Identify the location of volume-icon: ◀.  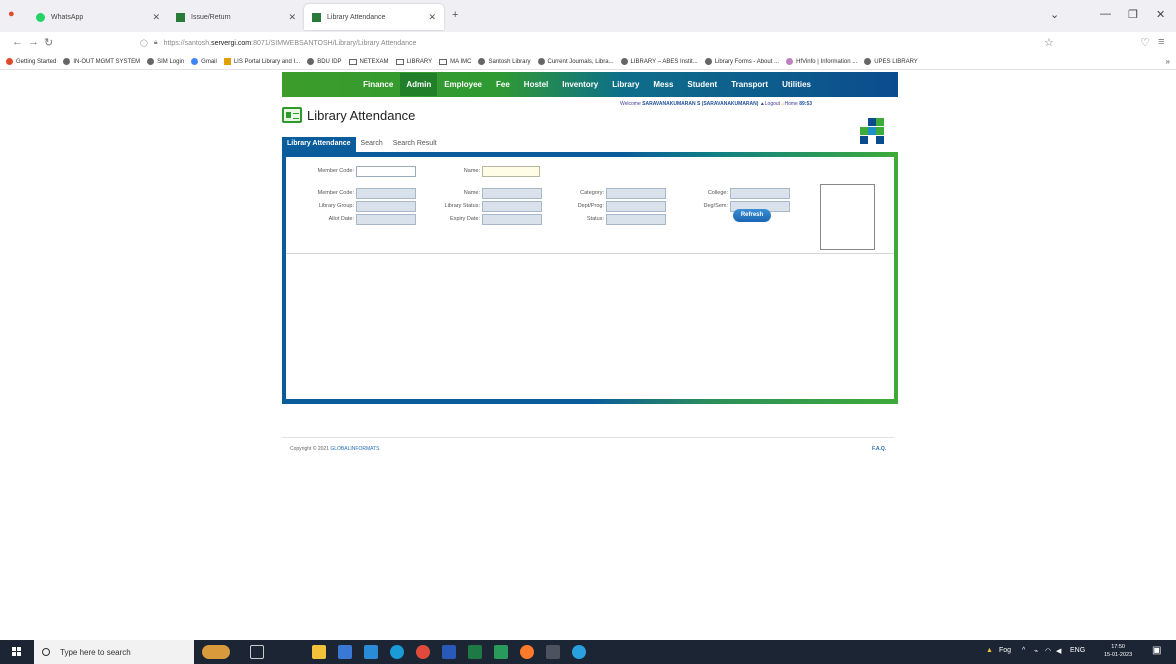
(1058, 651).